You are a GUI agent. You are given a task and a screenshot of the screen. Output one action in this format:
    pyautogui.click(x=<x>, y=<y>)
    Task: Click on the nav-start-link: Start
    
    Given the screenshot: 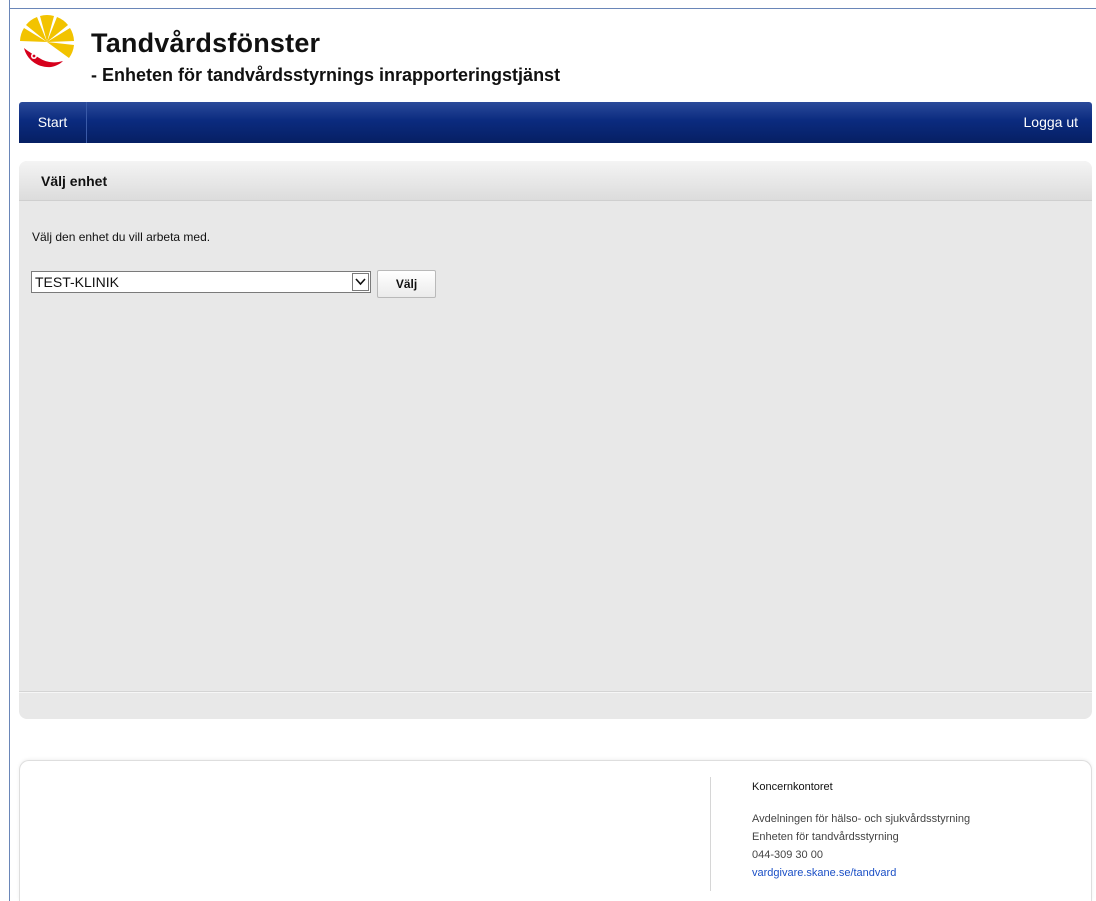 What is the action you would take?
    pyautogui.click(x=53, y=122)
    